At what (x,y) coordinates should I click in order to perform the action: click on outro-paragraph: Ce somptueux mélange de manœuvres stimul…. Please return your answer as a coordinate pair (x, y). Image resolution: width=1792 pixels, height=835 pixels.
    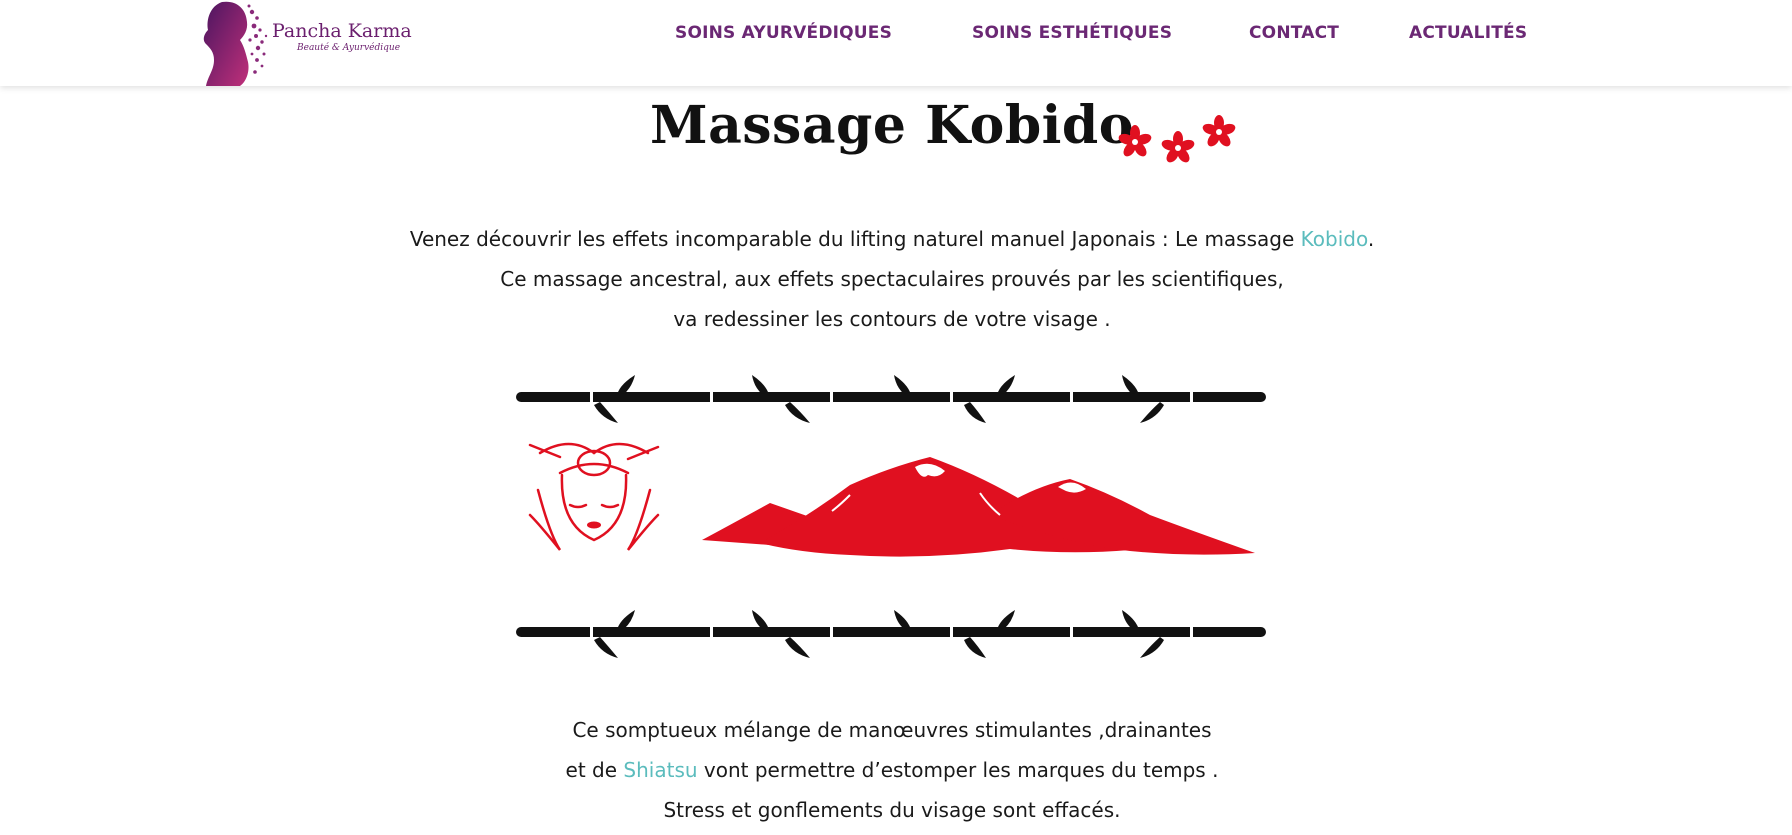
    Looking at the image, I should click on (892, 770).